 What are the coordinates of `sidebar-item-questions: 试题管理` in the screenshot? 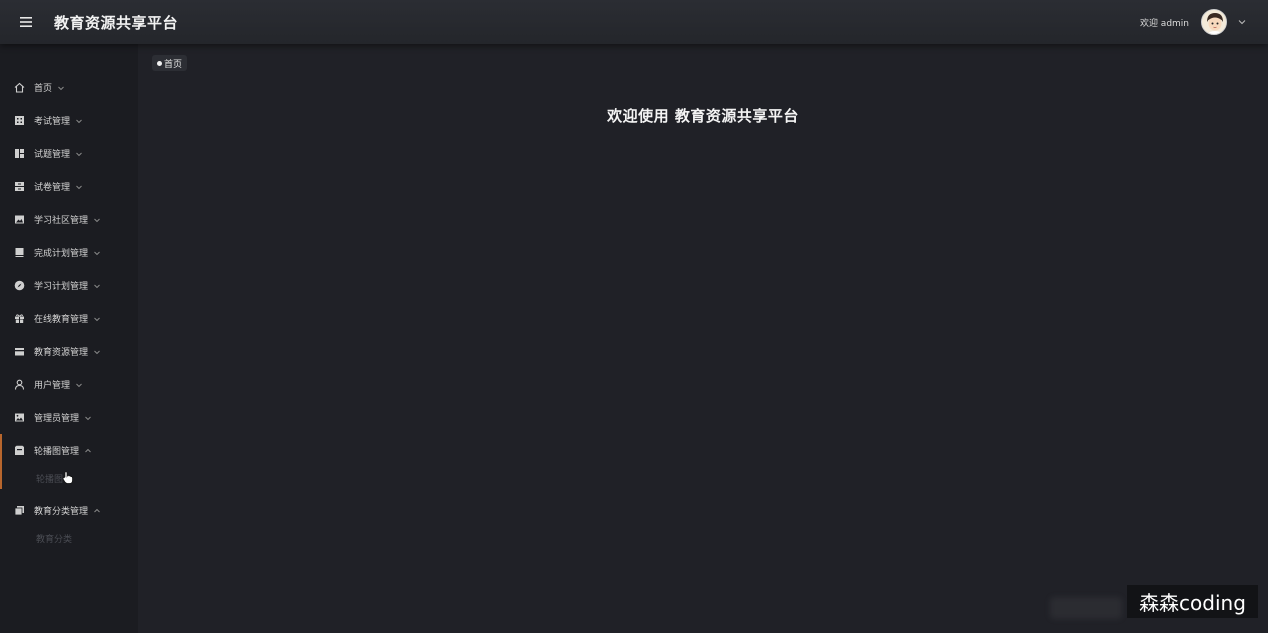 It's located at (69, 153).